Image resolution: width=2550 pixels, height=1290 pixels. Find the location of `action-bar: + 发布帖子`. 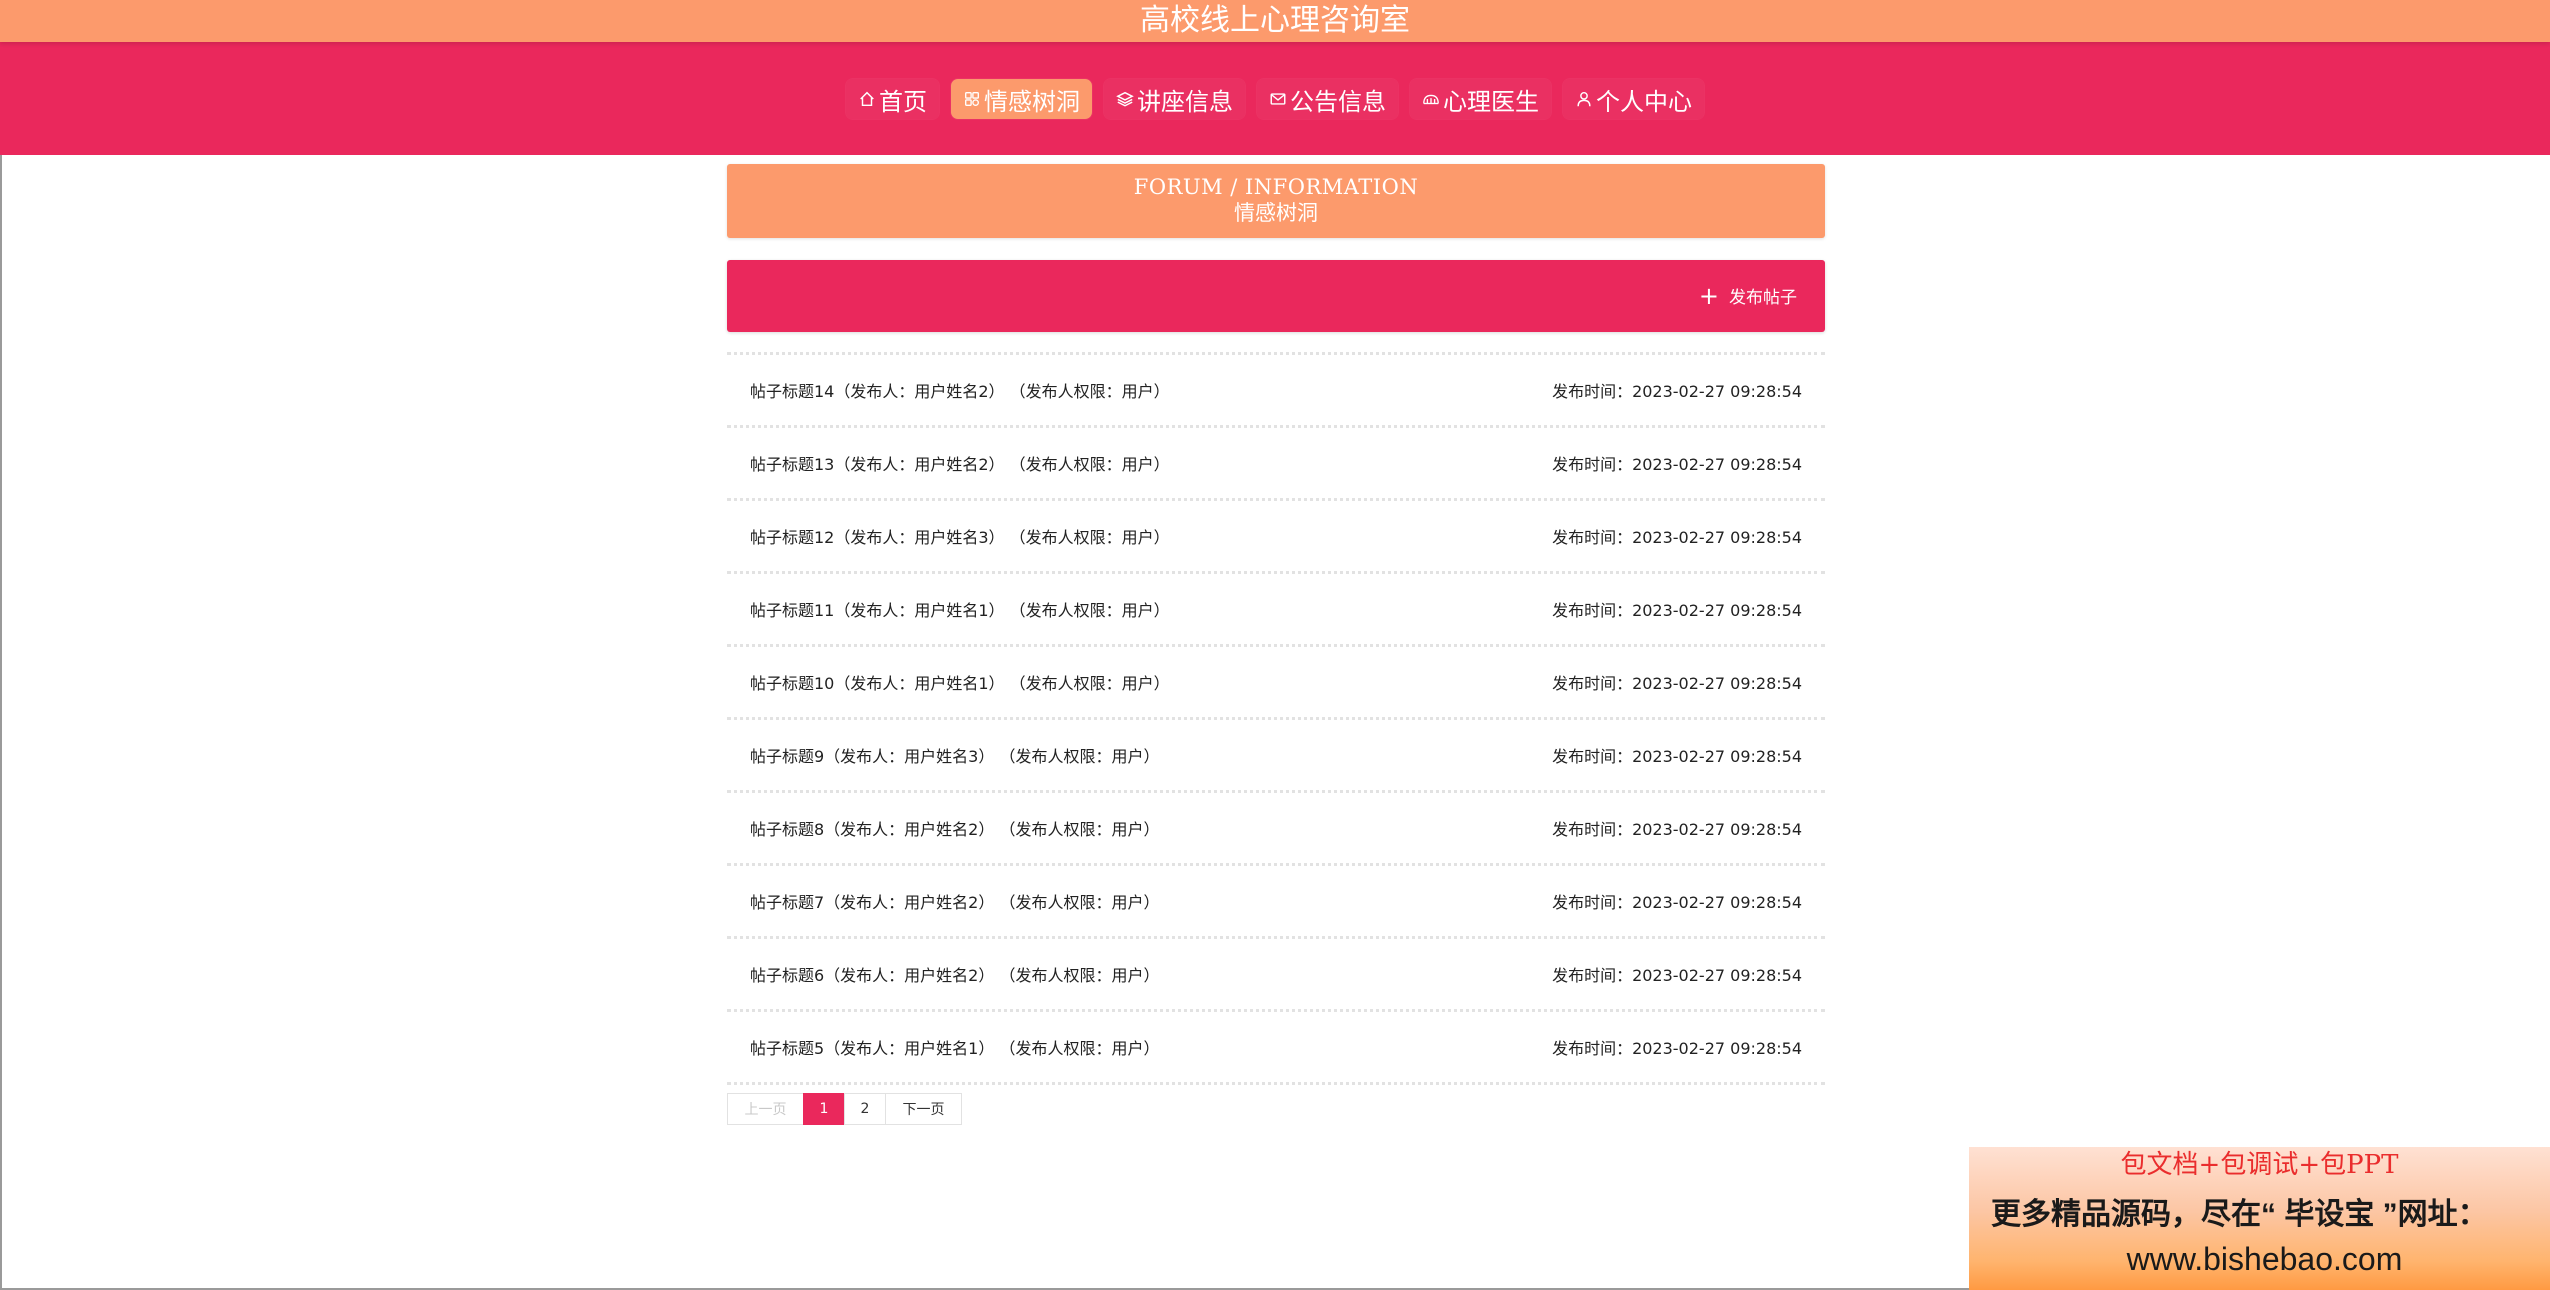

action-bar: + 发布帖子 is located at coordinates (1276, 296).